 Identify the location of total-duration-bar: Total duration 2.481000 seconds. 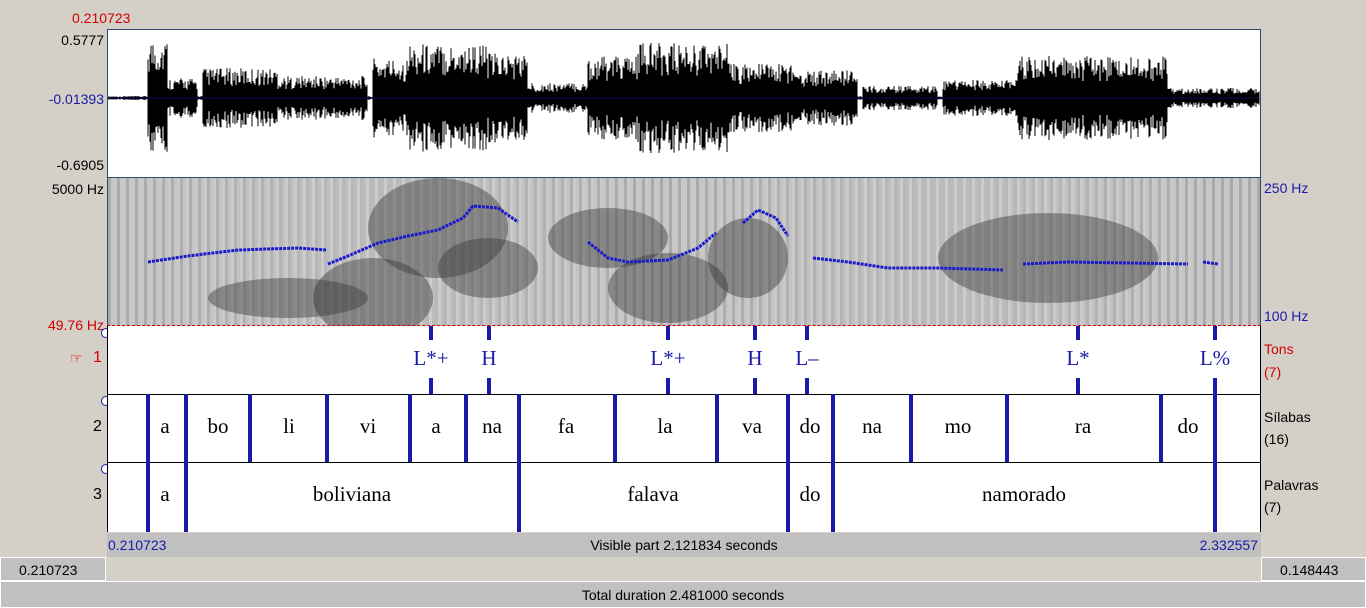
(683, 594).